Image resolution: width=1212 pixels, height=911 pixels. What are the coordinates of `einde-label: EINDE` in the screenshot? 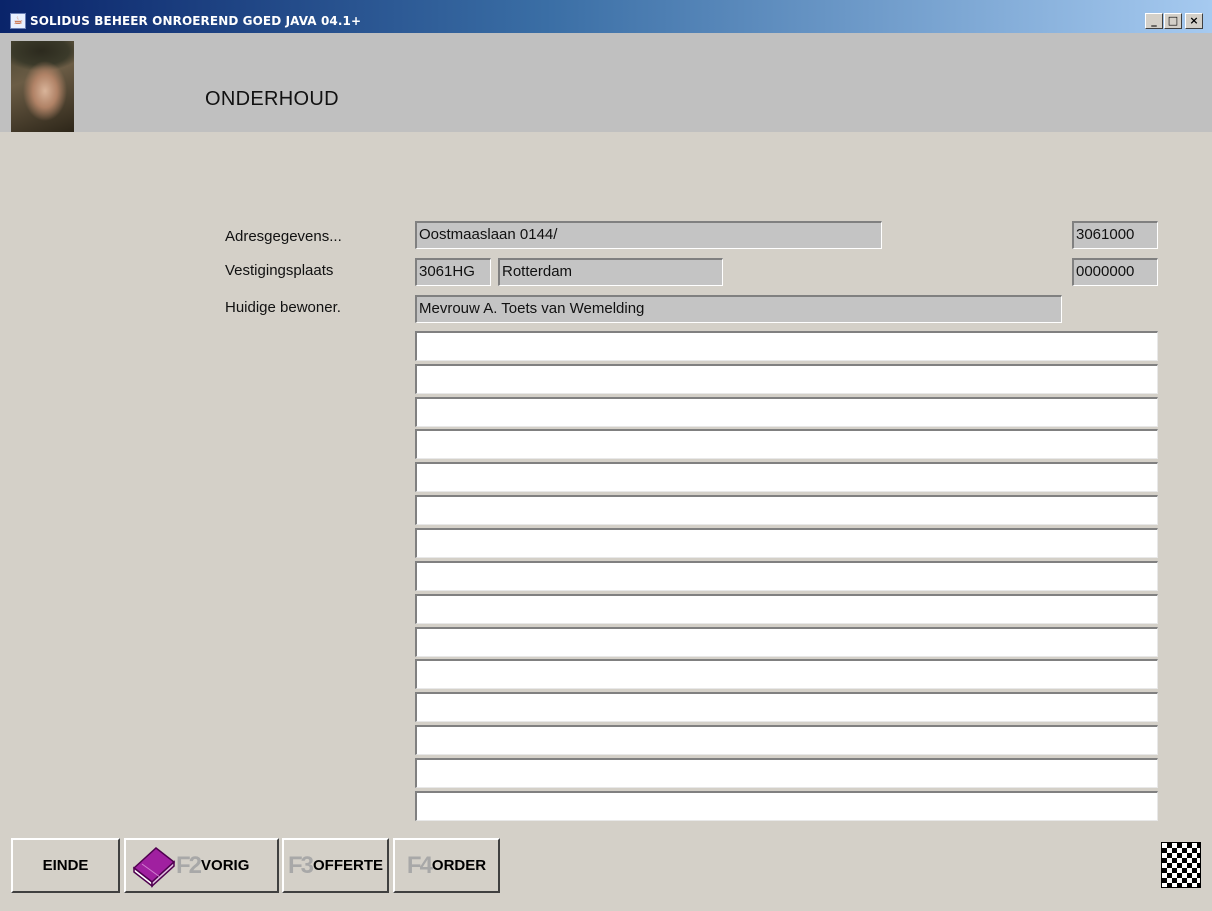 It's located at (65, 865).